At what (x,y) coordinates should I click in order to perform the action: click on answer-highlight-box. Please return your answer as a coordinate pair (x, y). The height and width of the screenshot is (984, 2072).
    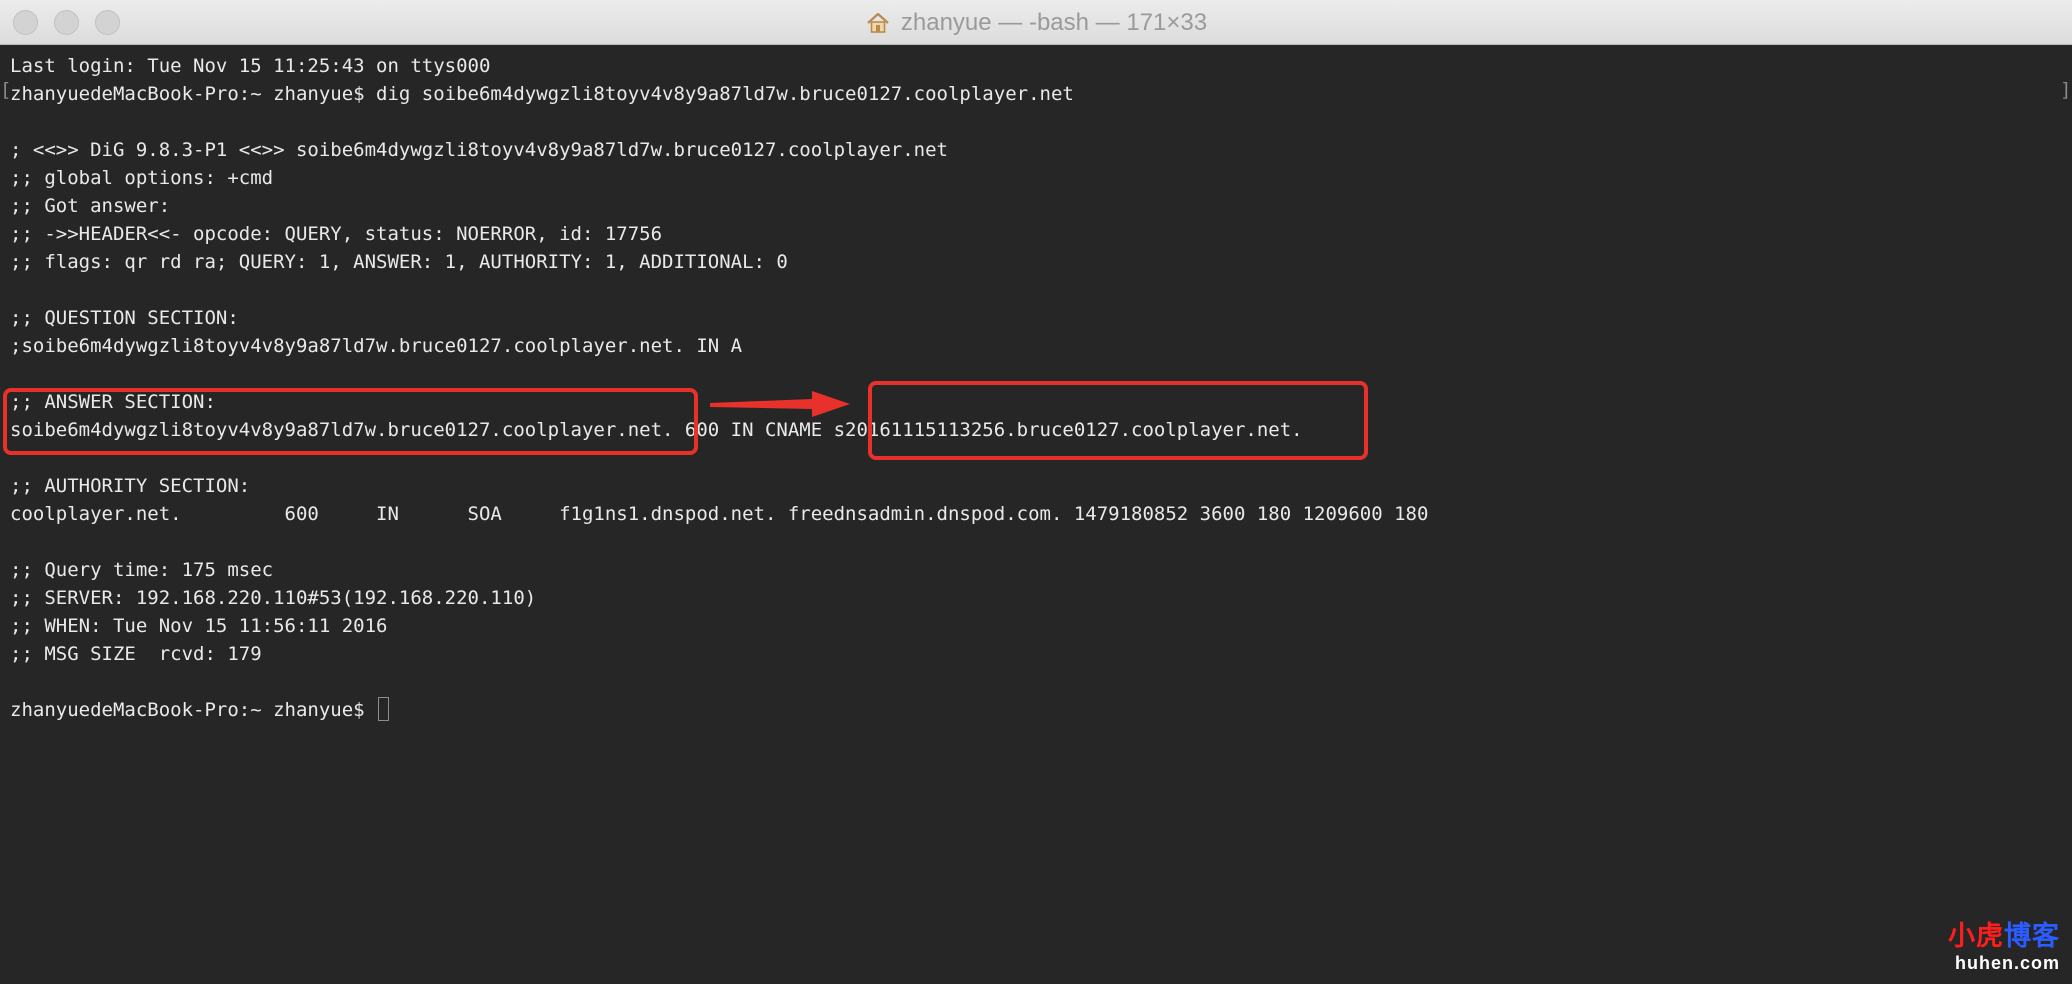
    Looking at the image, I should click on (350, 421).